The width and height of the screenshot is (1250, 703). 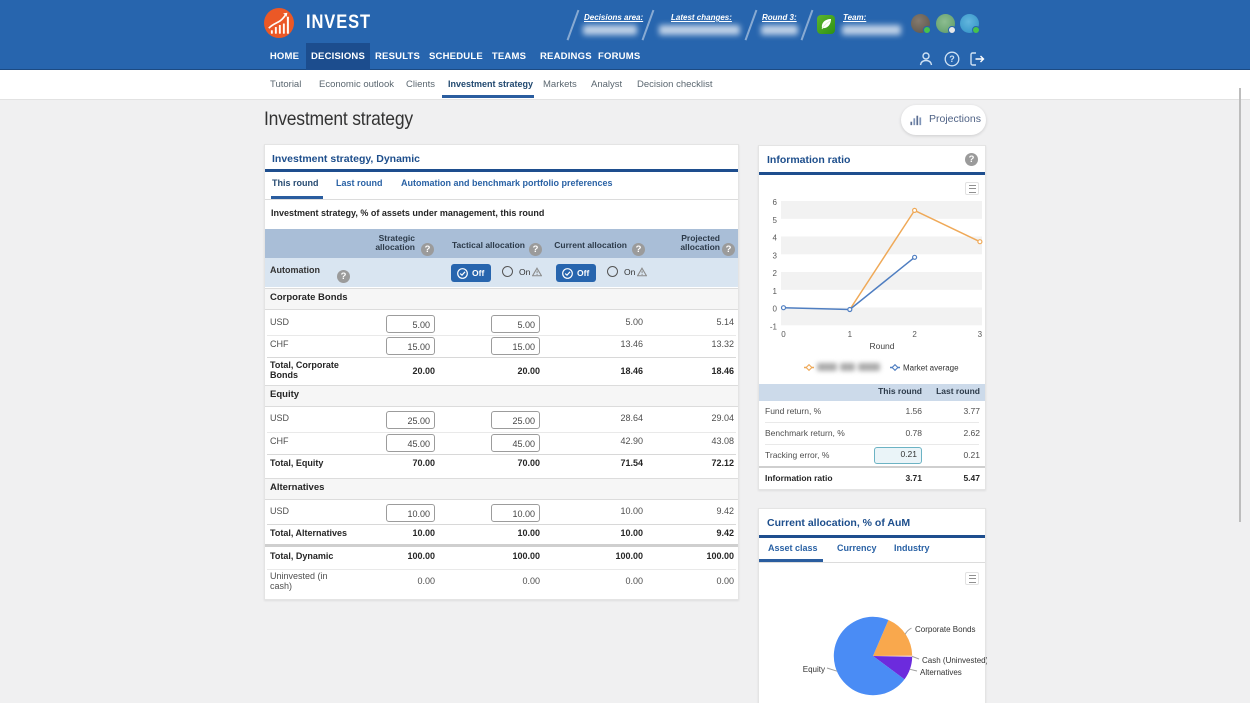 I want to click on svg-text: -1, so click(x=774, y=326).